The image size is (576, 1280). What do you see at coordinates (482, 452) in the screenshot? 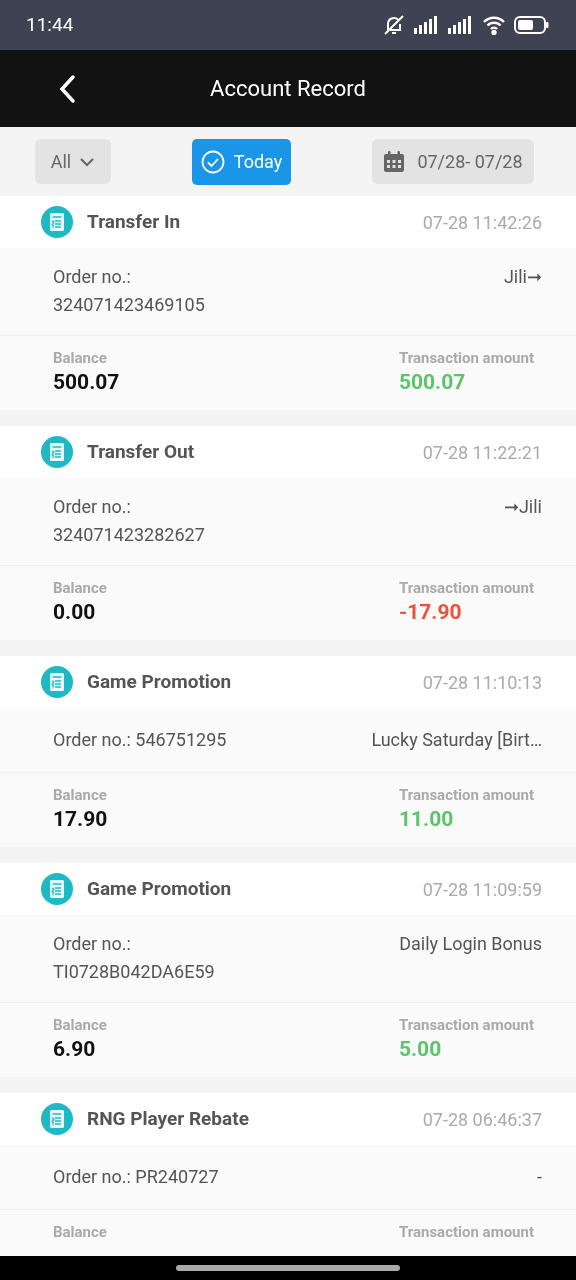
I see `record-time: 07-28 11:22:21` at bounding box center [482, 452].